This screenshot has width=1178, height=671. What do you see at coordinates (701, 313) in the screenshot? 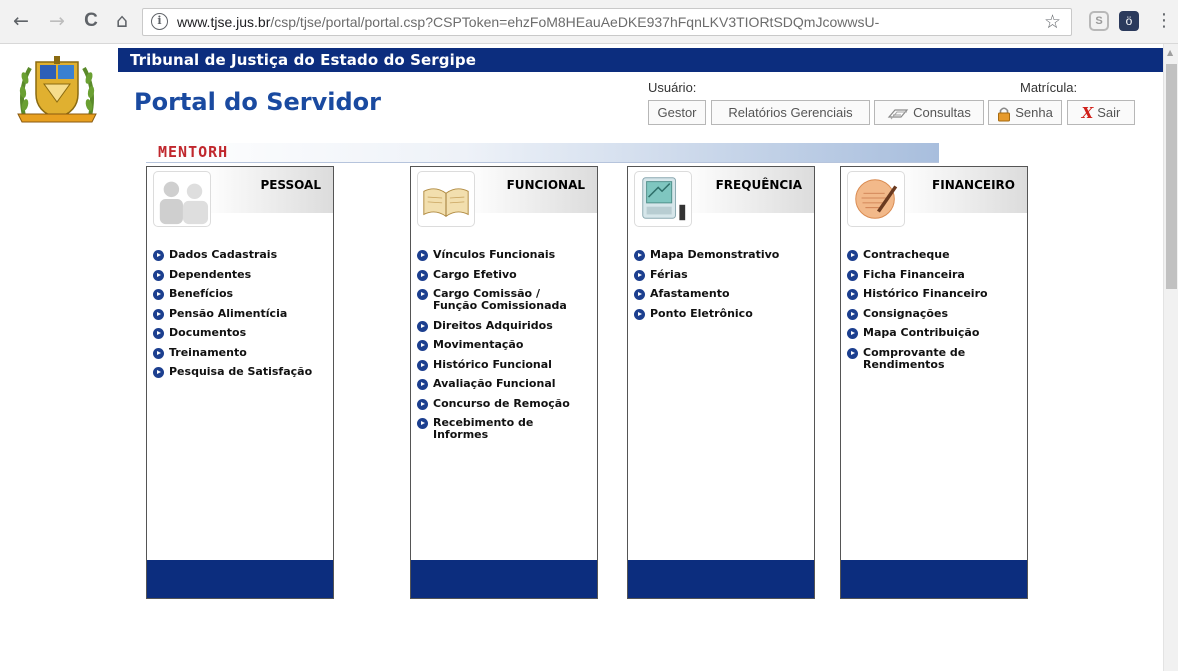
I see `menu-item-label: Ponto Eletrônico` at bounding box center [701, 313].